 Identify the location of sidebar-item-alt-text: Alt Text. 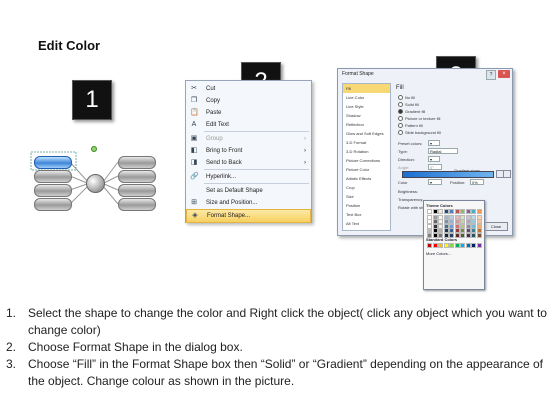
(366, 223).